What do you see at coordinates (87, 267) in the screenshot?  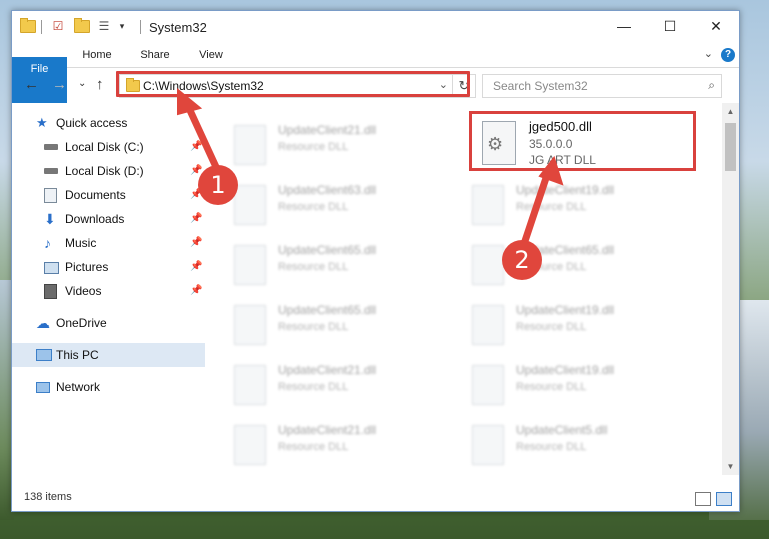 I see `sidebar-item-label: Pictures` at bounding box center [87, 267].